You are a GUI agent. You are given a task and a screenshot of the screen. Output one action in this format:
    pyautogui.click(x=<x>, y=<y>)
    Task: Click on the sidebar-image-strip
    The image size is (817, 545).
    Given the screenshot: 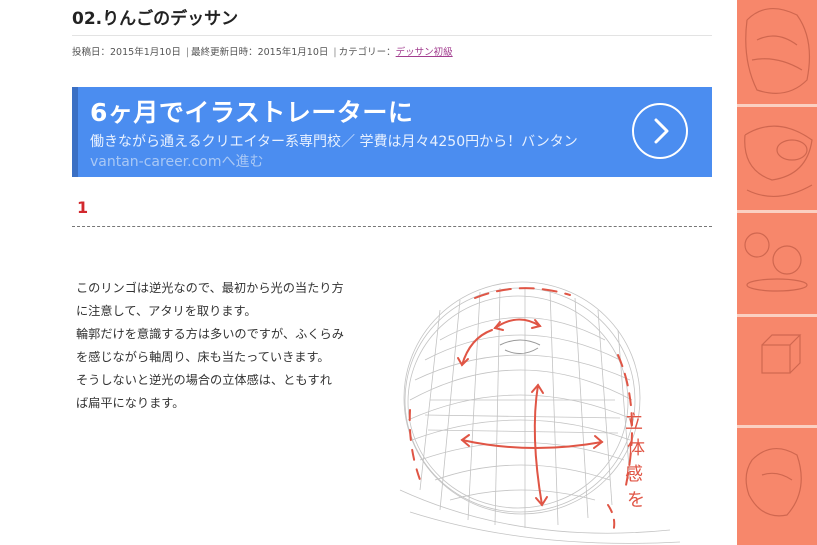 What is the action you would take?
    pyautogui.click(x=777, y=272)
    